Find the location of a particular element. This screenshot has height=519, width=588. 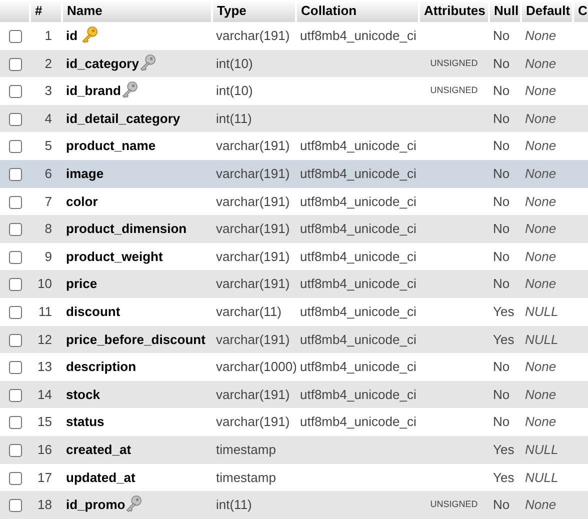

row-number: 17 is located at coordinates (45, 477).